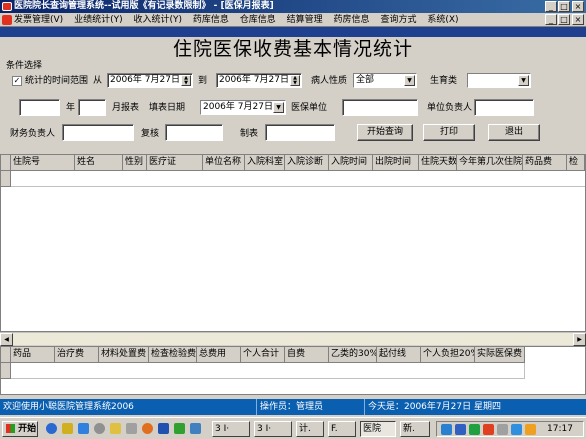 This screenshot has height=439, width=586. What do you see at coordinates (224, 163) in the screenshot?
I see `col-header: 单位名称` at bounding box center [224, 163].